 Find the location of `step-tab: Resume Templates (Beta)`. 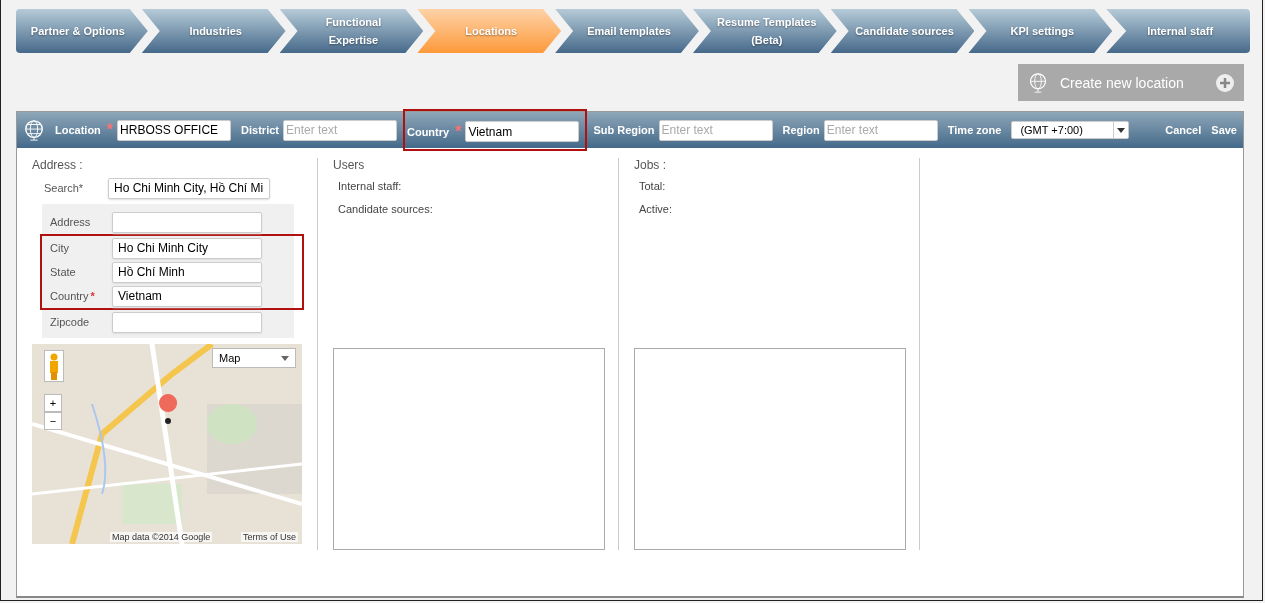

step-tab: Resume Templates (Beta) is located at coordinates (764, 31).